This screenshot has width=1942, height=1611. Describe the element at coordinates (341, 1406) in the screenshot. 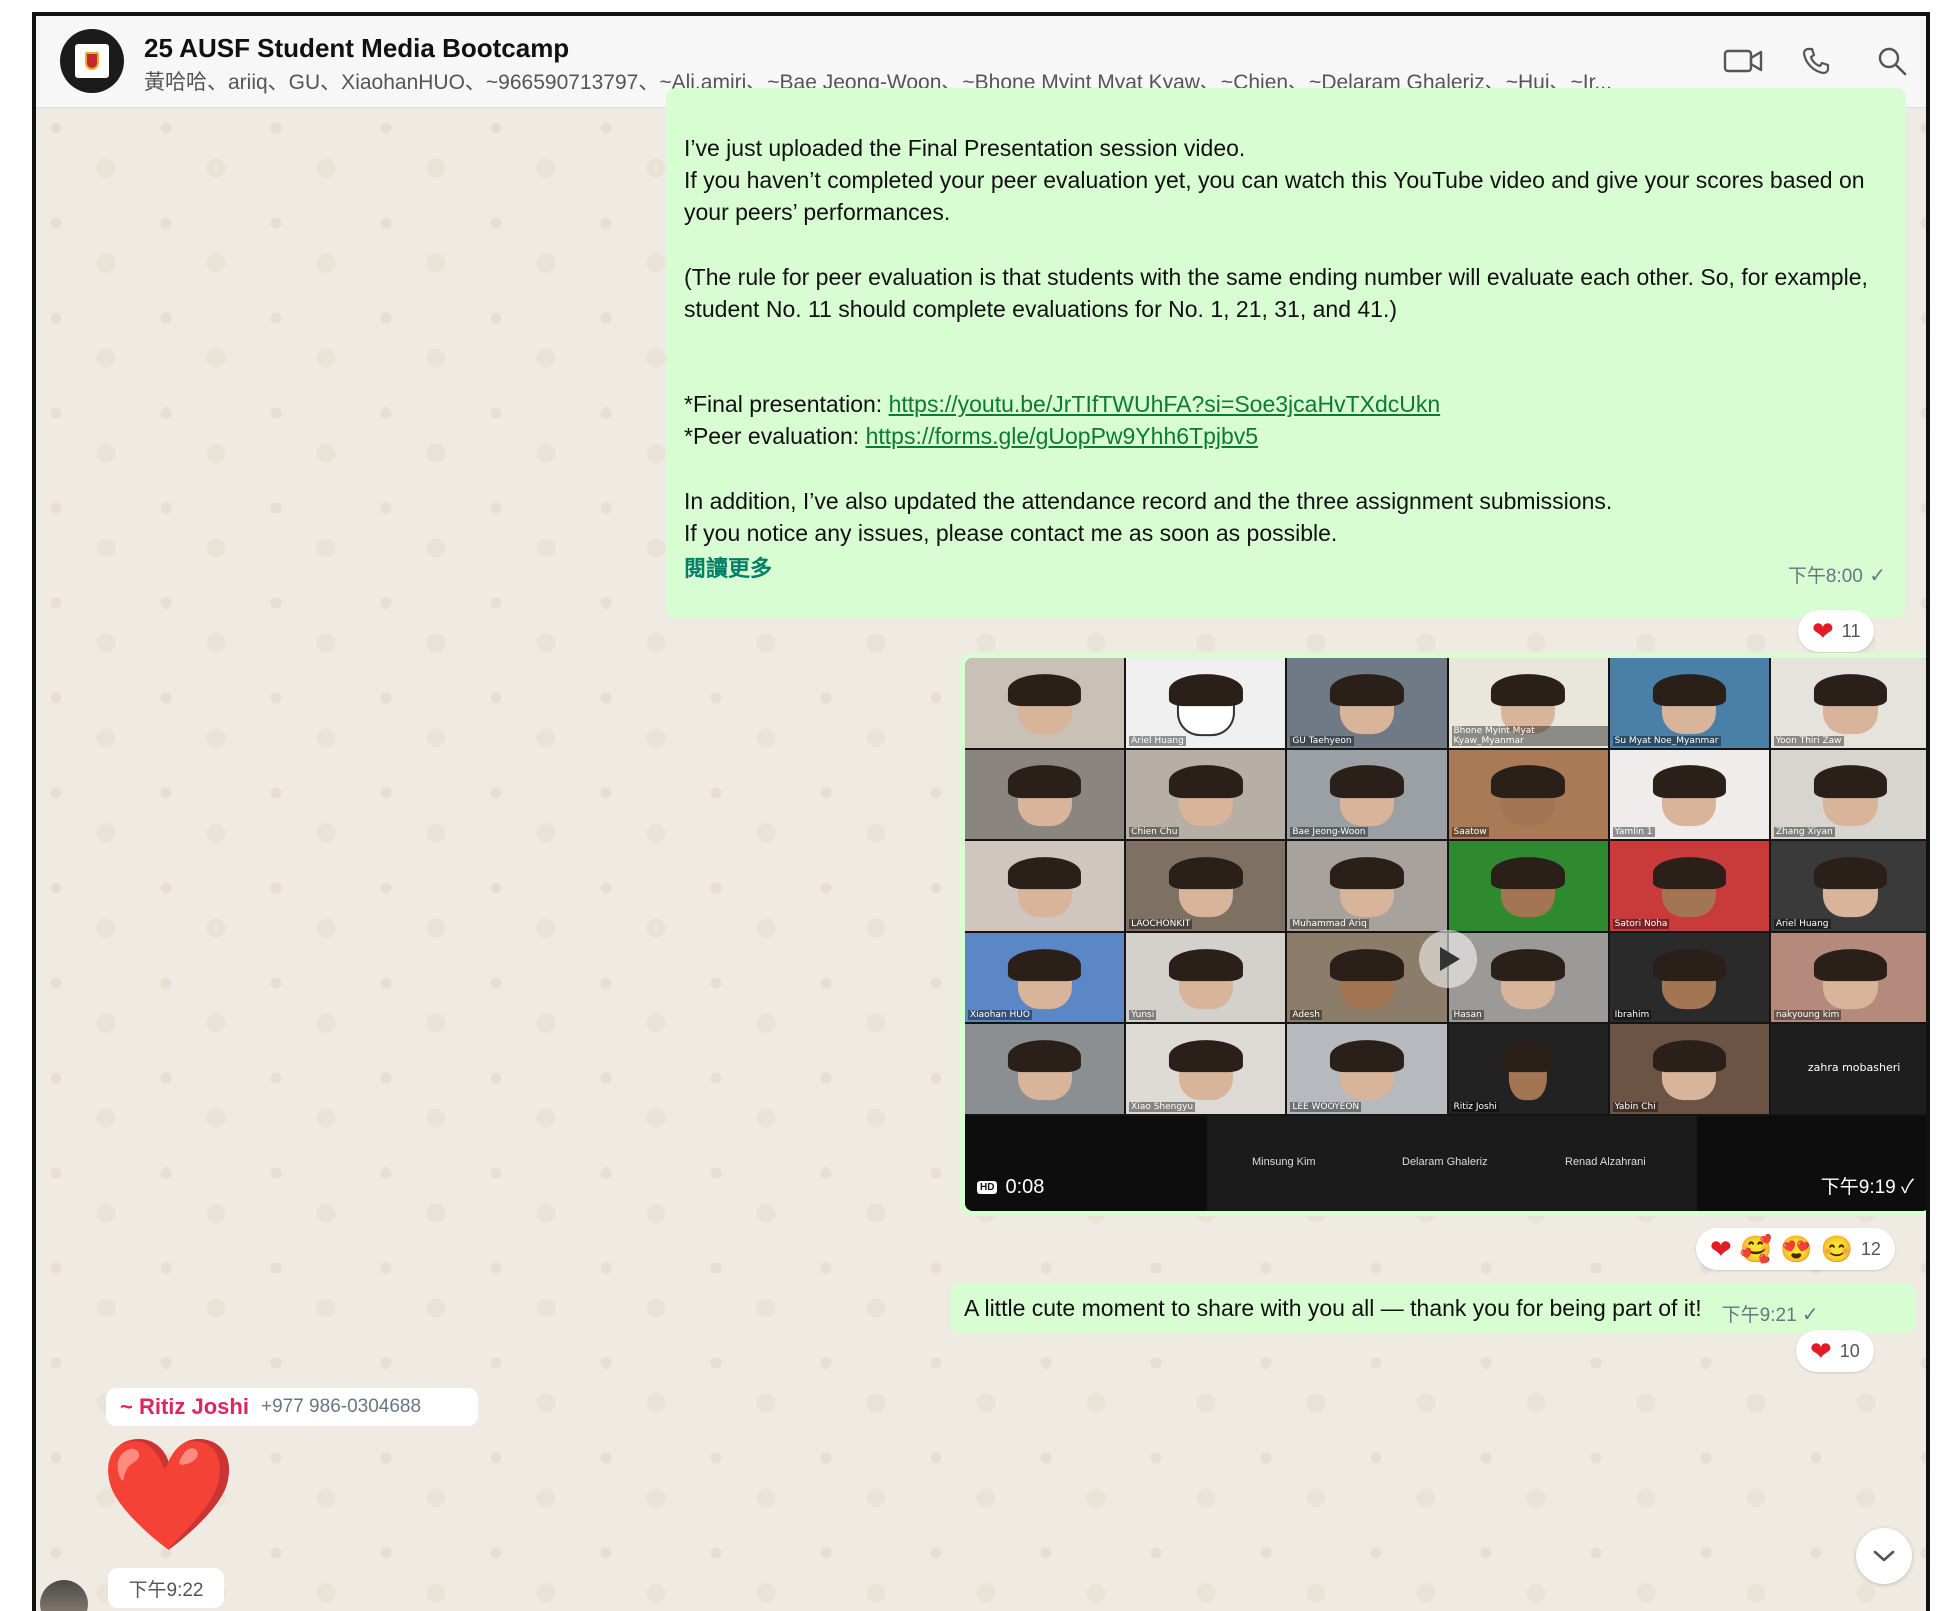

I see `sender-phone: +977 986-0304688` at that location.